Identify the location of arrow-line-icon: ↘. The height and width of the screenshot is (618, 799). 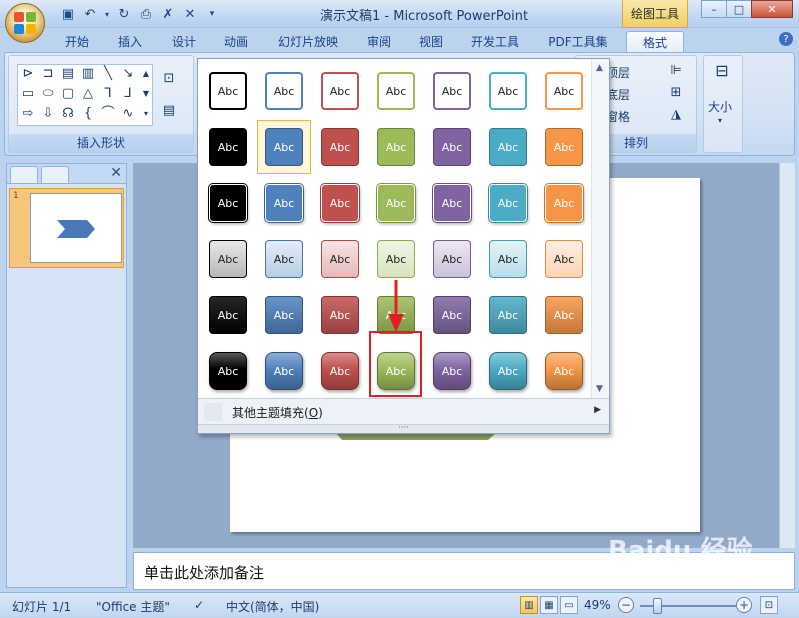
(128, 74).